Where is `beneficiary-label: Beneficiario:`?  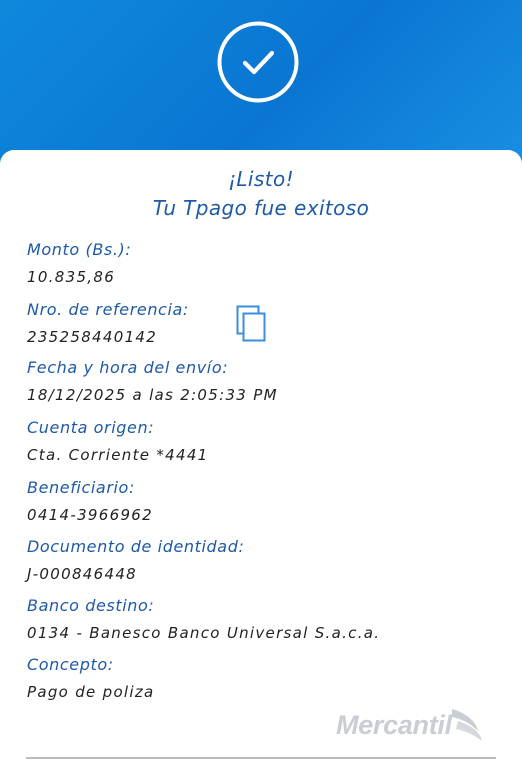
beneficiary-label: Beneficiario: is located at coordinates (81, 487).